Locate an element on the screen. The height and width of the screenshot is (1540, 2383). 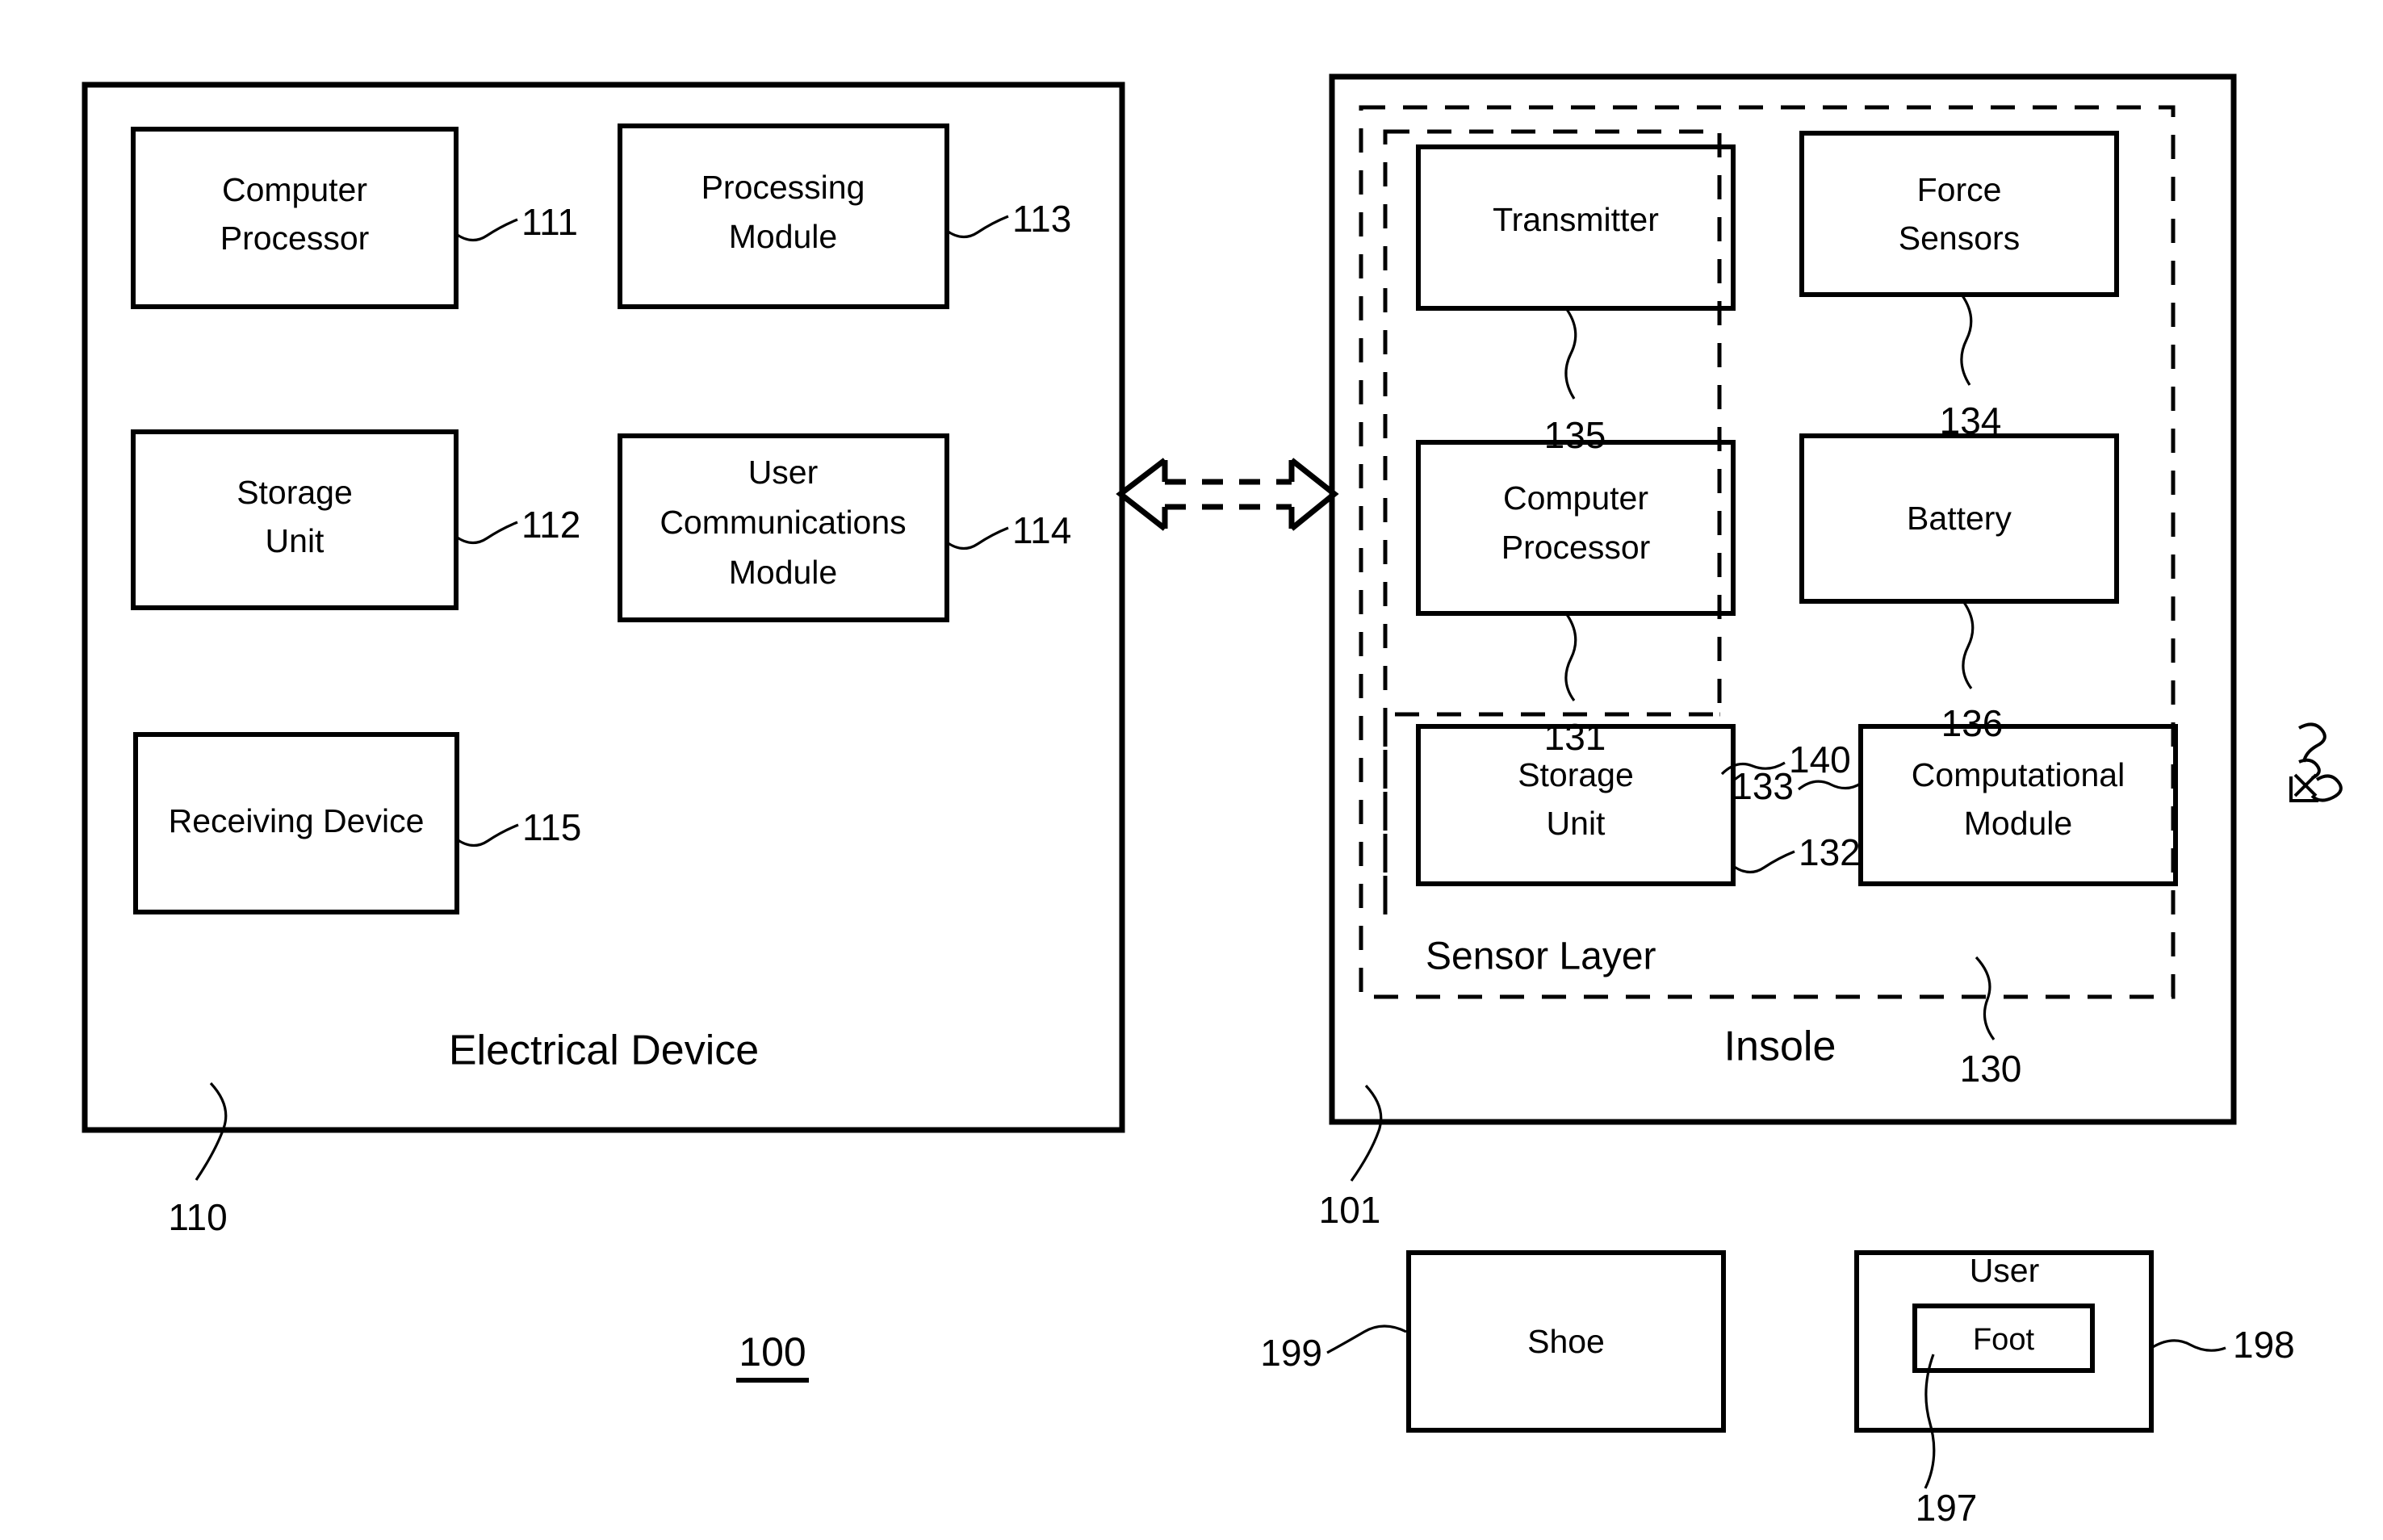
ref-number-197: 197 is located at coordinates (1947, 1508).